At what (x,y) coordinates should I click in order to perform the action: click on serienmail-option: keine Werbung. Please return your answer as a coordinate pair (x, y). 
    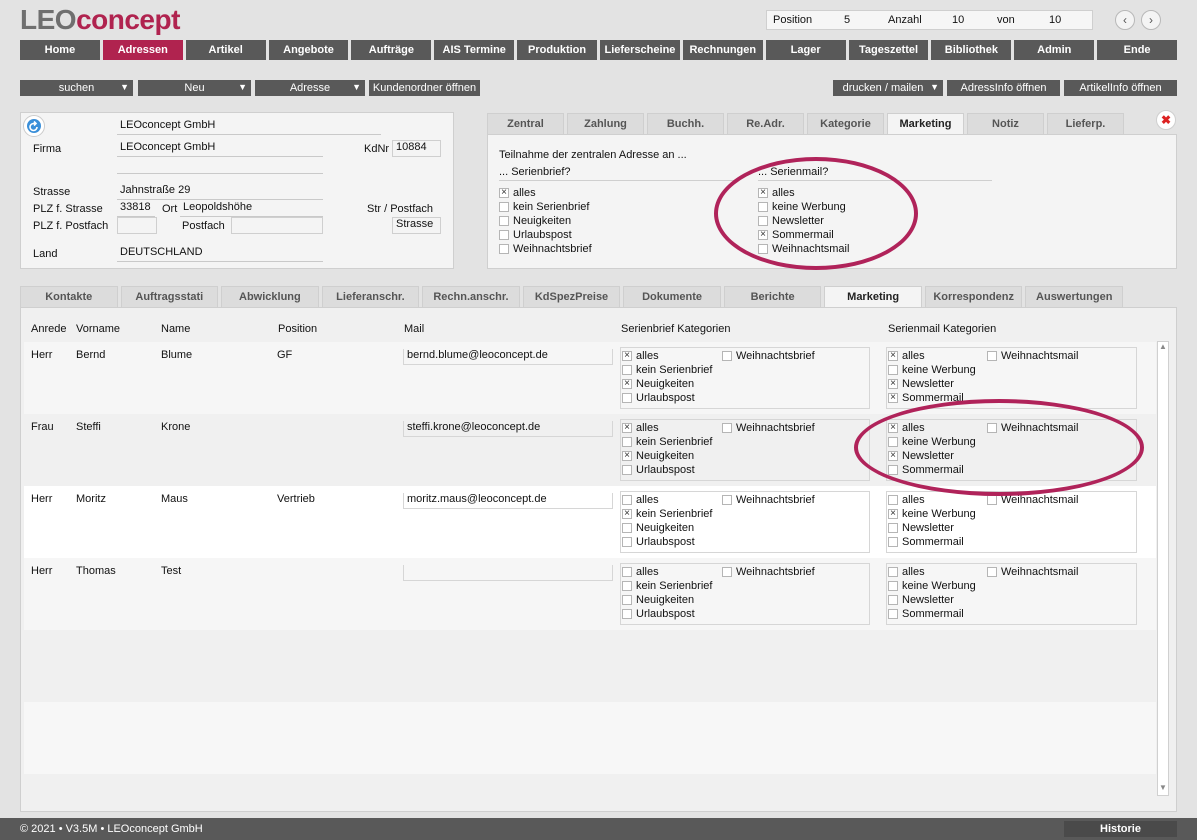
    Looking at the image, I should click on (932, 370).